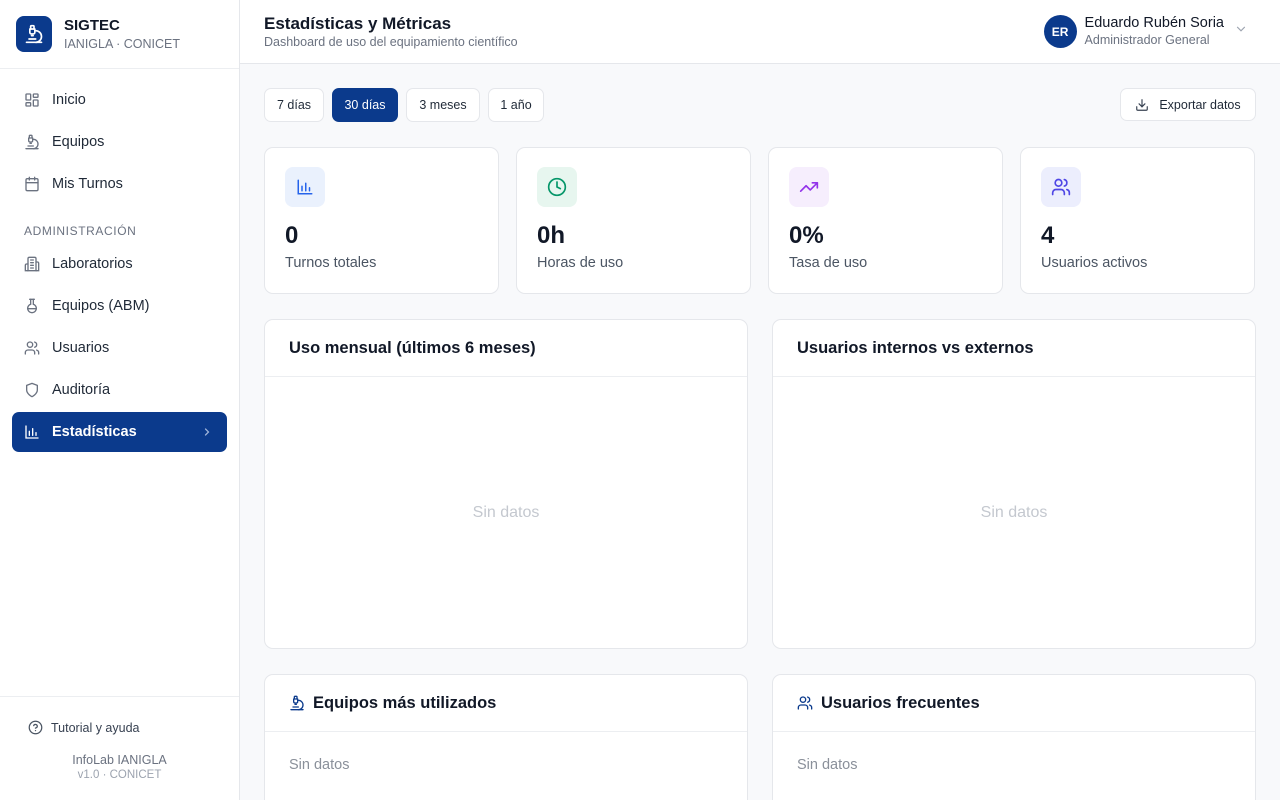 The height and width of the screenshot is (800, 1280). What do you see at coordinates (915, 347) in the screenshot?
I see `panel-title: Usuarios internos vs externos` at bounding box center [915, 347].